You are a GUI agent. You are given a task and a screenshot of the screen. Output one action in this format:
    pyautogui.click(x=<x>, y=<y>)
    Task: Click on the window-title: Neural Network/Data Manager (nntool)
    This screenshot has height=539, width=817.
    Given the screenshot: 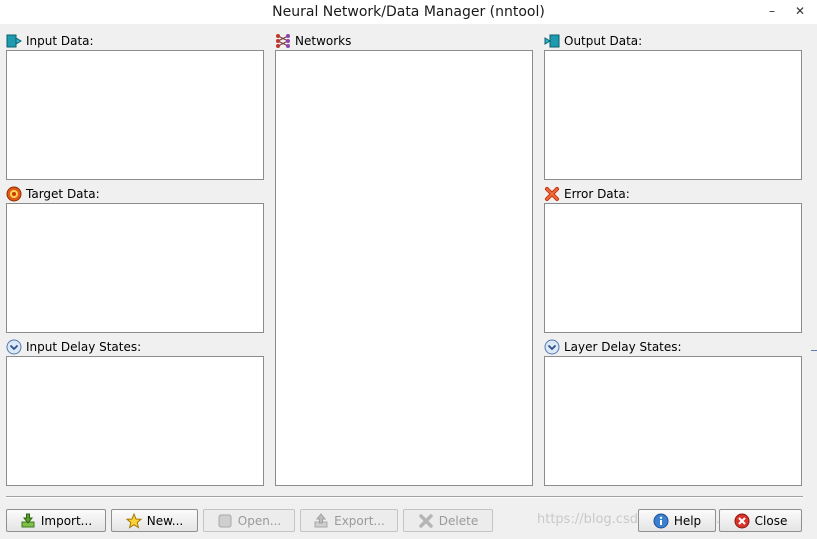 What is the action you would take?
    pyautogui.click(x=408, y=12)
    